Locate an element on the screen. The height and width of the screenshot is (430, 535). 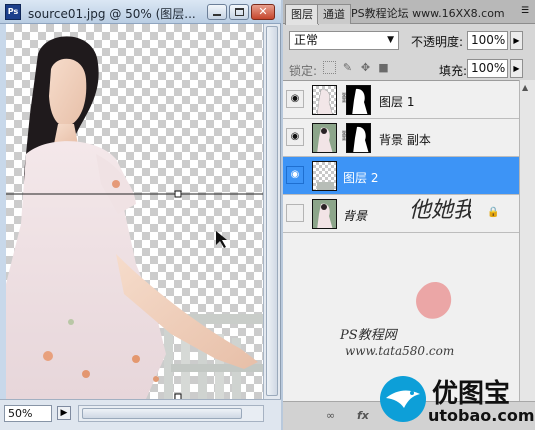
panel-tabs: 图层 通道 PS教程论坛 www.16XX8.com ☰ is located at coordinates (409, 12).